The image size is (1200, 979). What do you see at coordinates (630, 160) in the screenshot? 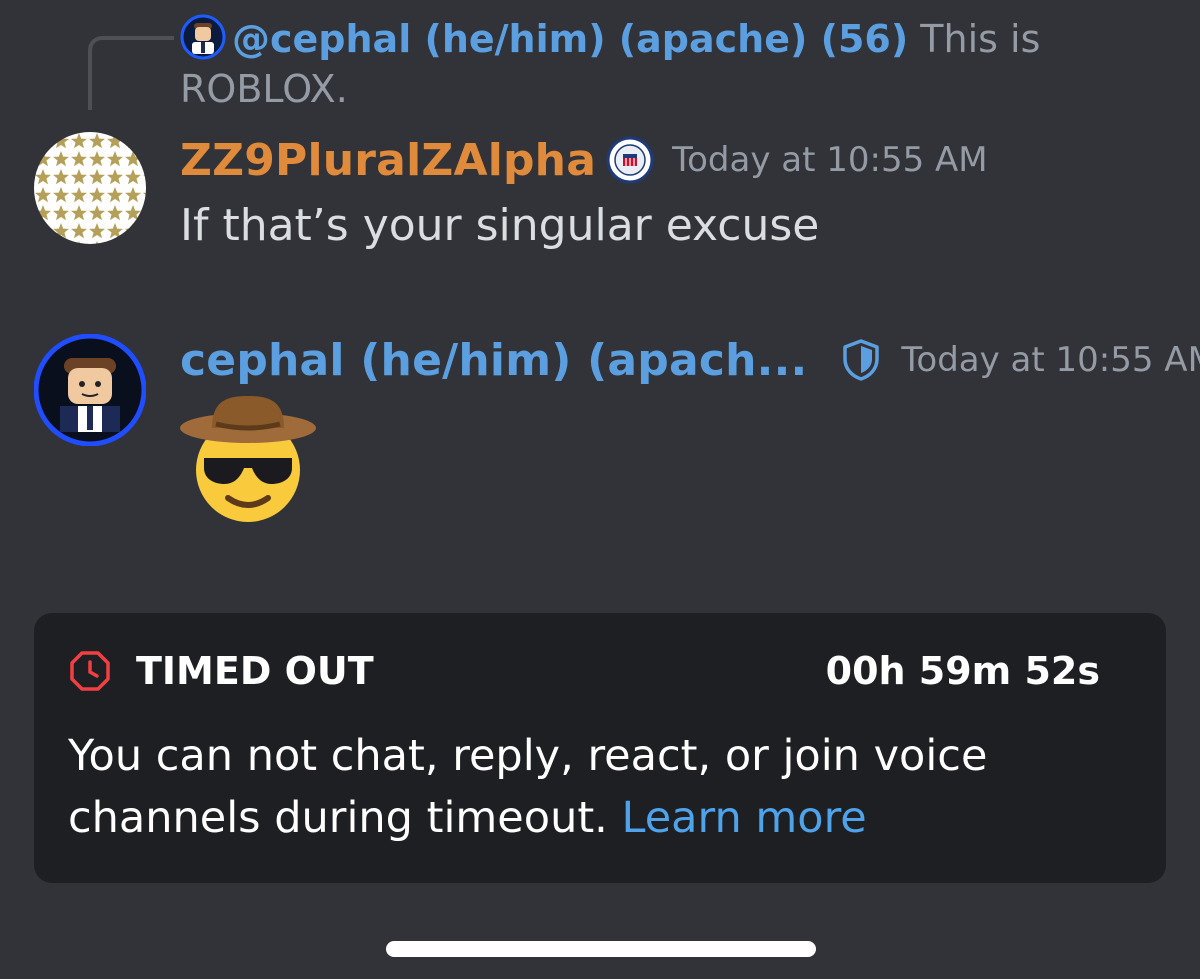
I see `senate-seal-icon` at bounding box center [630, 160].